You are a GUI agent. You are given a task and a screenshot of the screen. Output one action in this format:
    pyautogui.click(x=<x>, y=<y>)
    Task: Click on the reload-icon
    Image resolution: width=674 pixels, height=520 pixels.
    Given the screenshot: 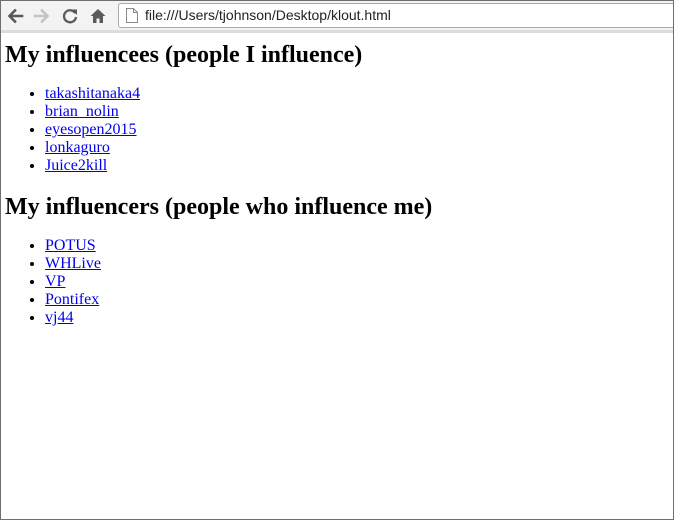 What is the action you would take?
    pyautogui.click(x=70, y=16)
    